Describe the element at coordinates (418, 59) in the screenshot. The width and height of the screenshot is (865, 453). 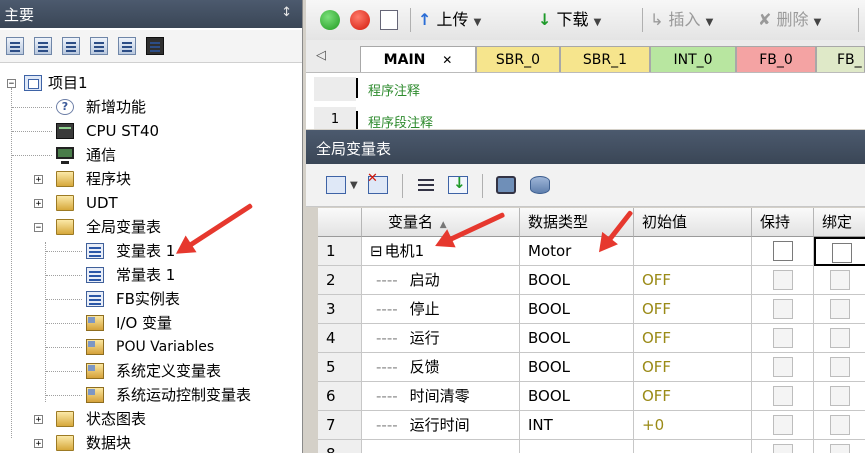
I see `tab-main: MAIN ✕` at that location.